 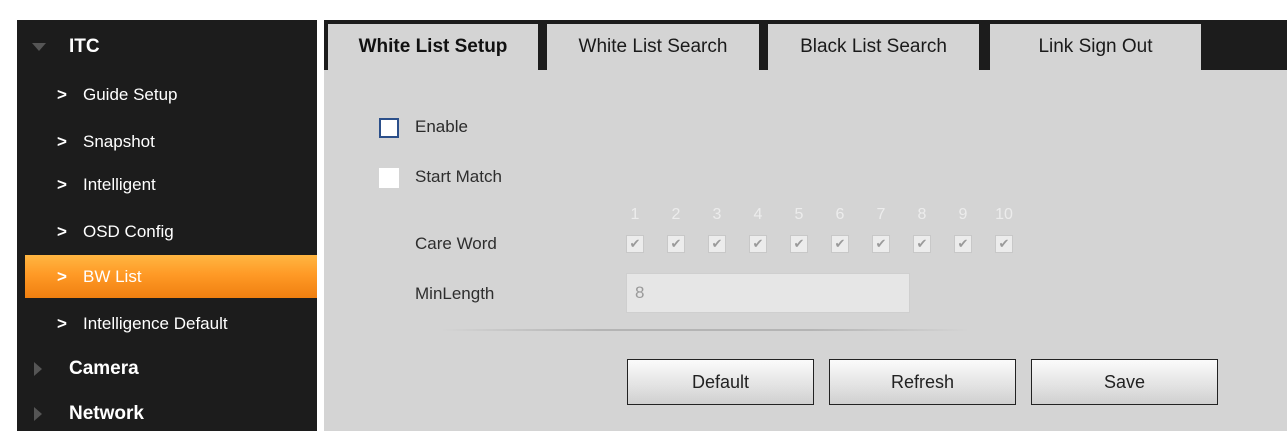 I want to click on sidebar-item-guide-setup: > Guide Setup, so click(x=167, y=95).